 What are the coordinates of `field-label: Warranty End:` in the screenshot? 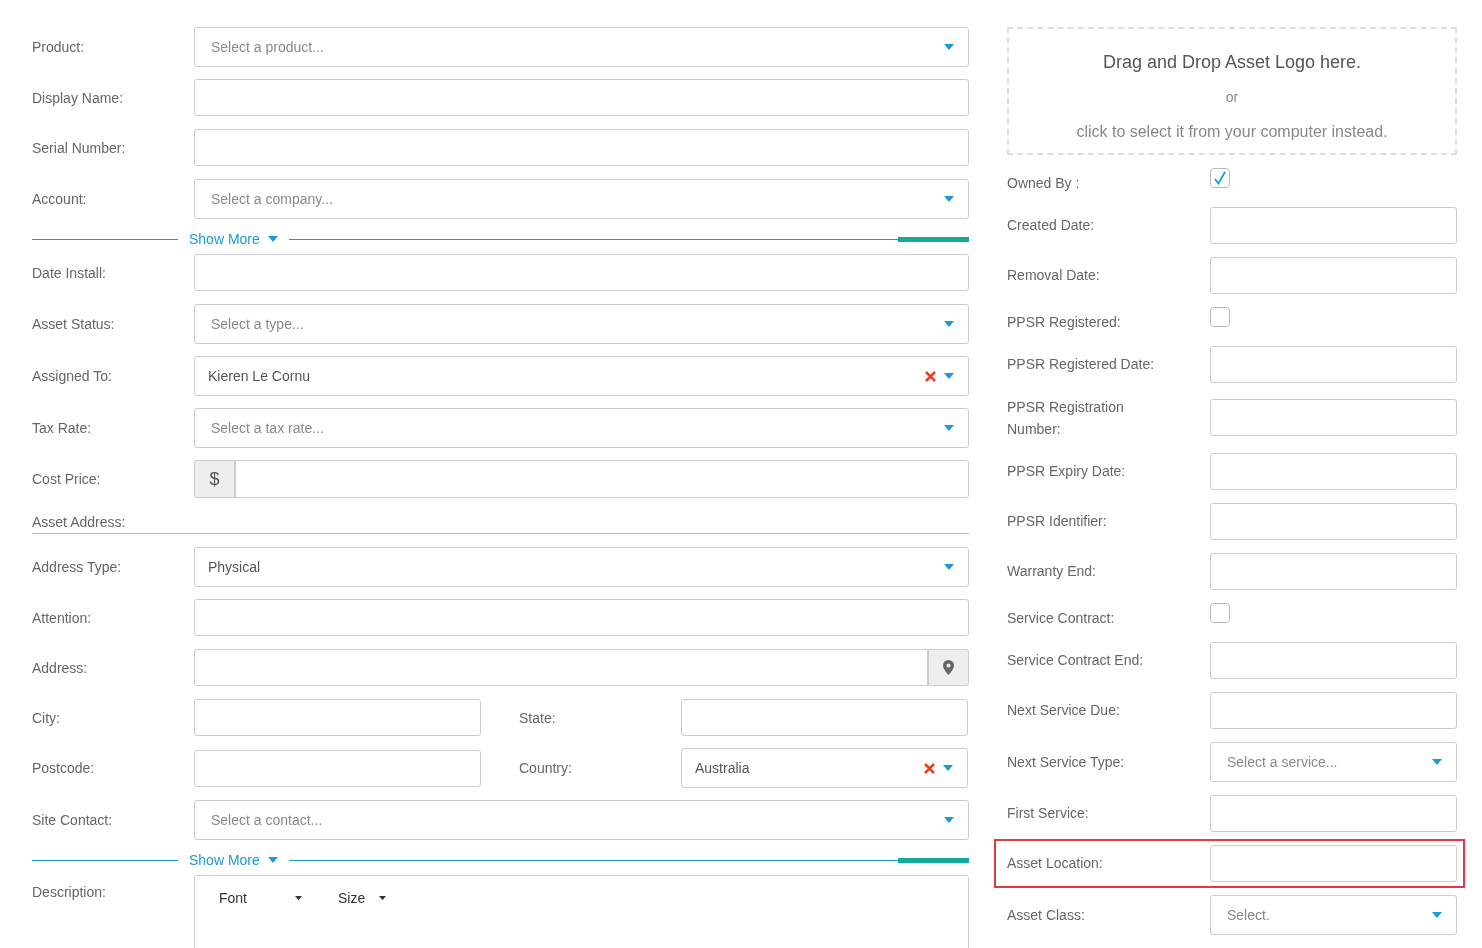 It's located at (1052, 572).